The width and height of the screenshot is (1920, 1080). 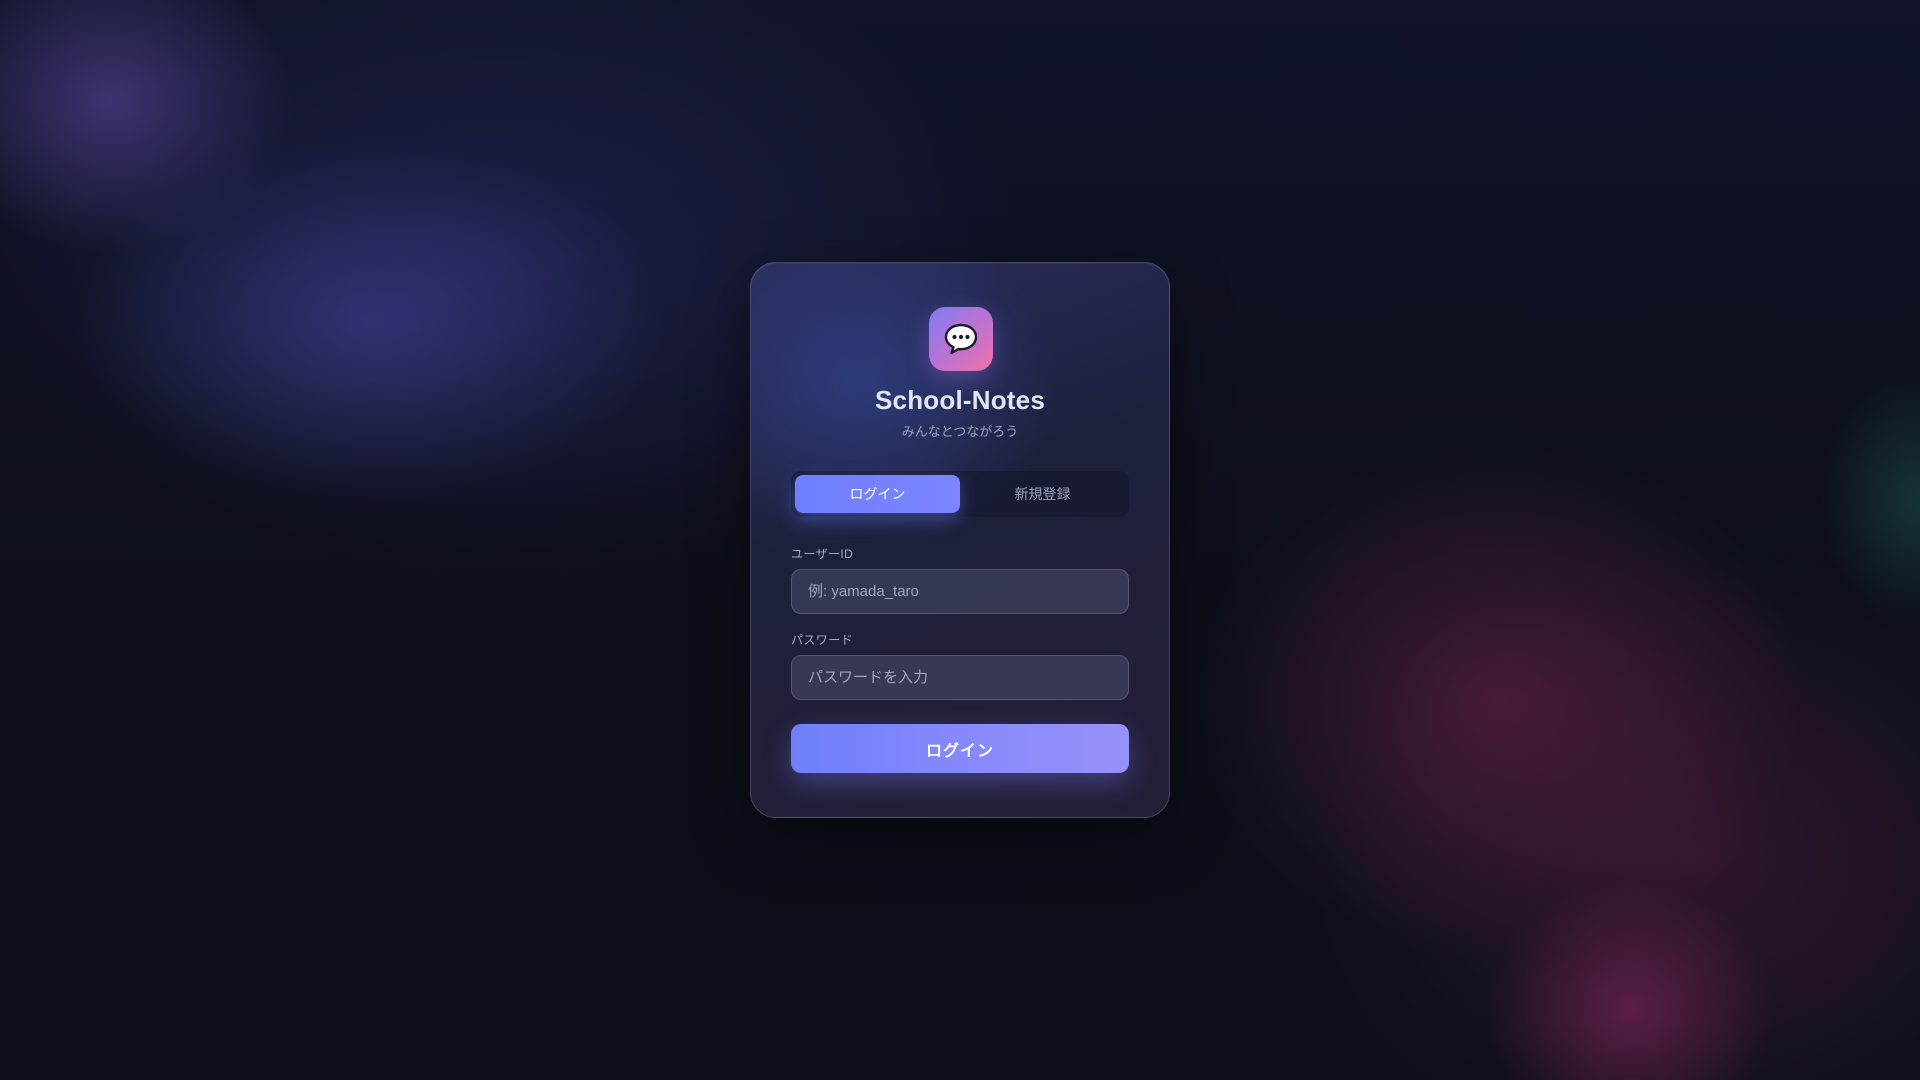 I want to click on user-id-input, so click(x=960, y=591).